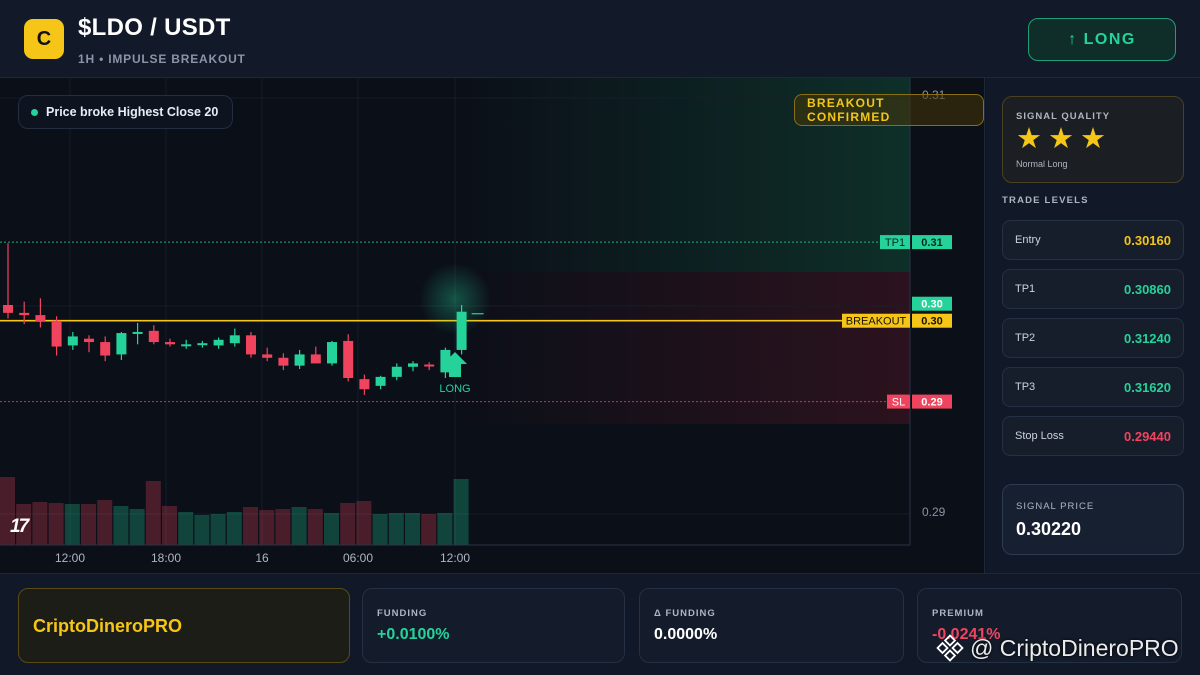  Describe the element at coordinates (455, 299) in the screenshot. I see `signal-glow` at that location.